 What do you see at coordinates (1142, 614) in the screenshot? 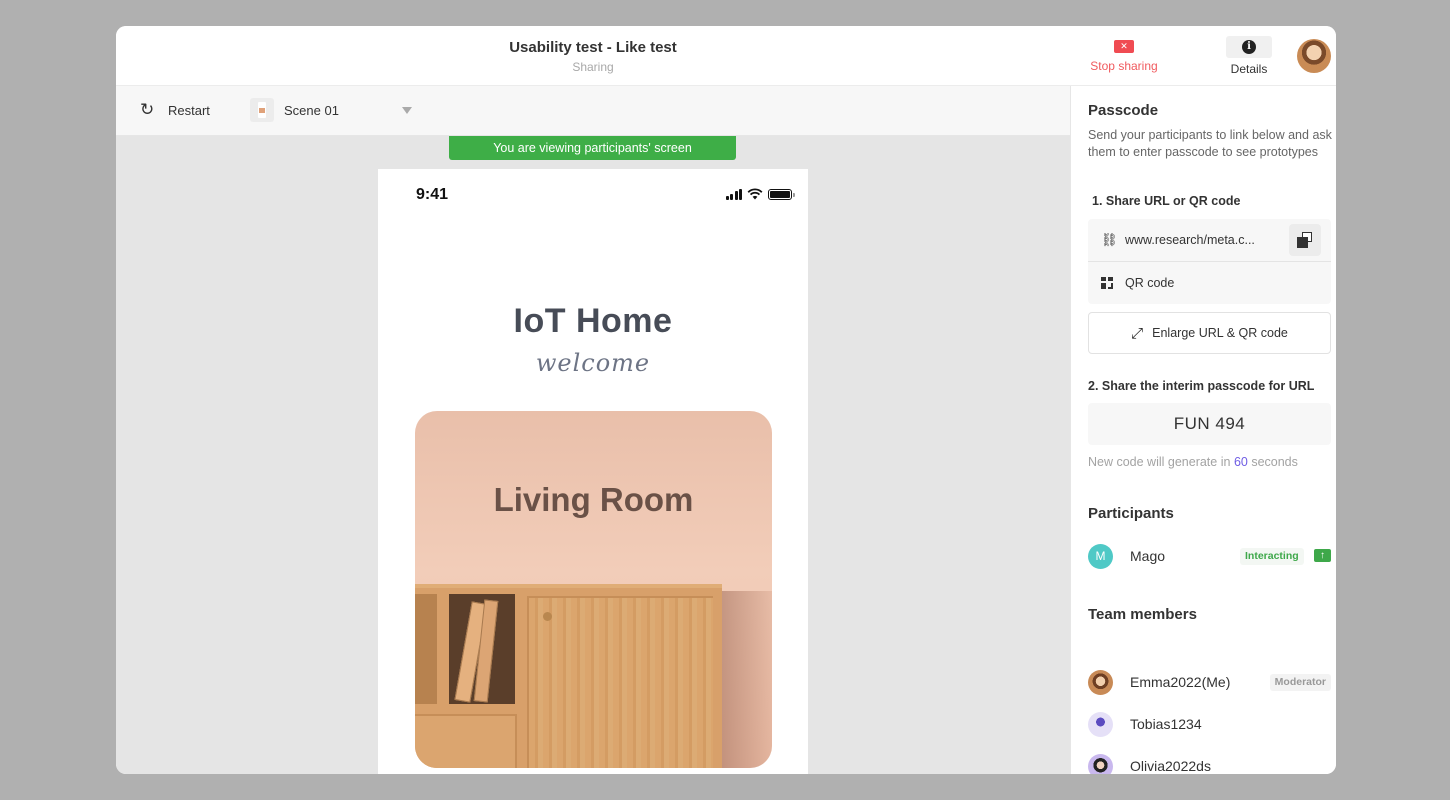
I see `team-heading: Team members` at bounding box center [1142, 614].